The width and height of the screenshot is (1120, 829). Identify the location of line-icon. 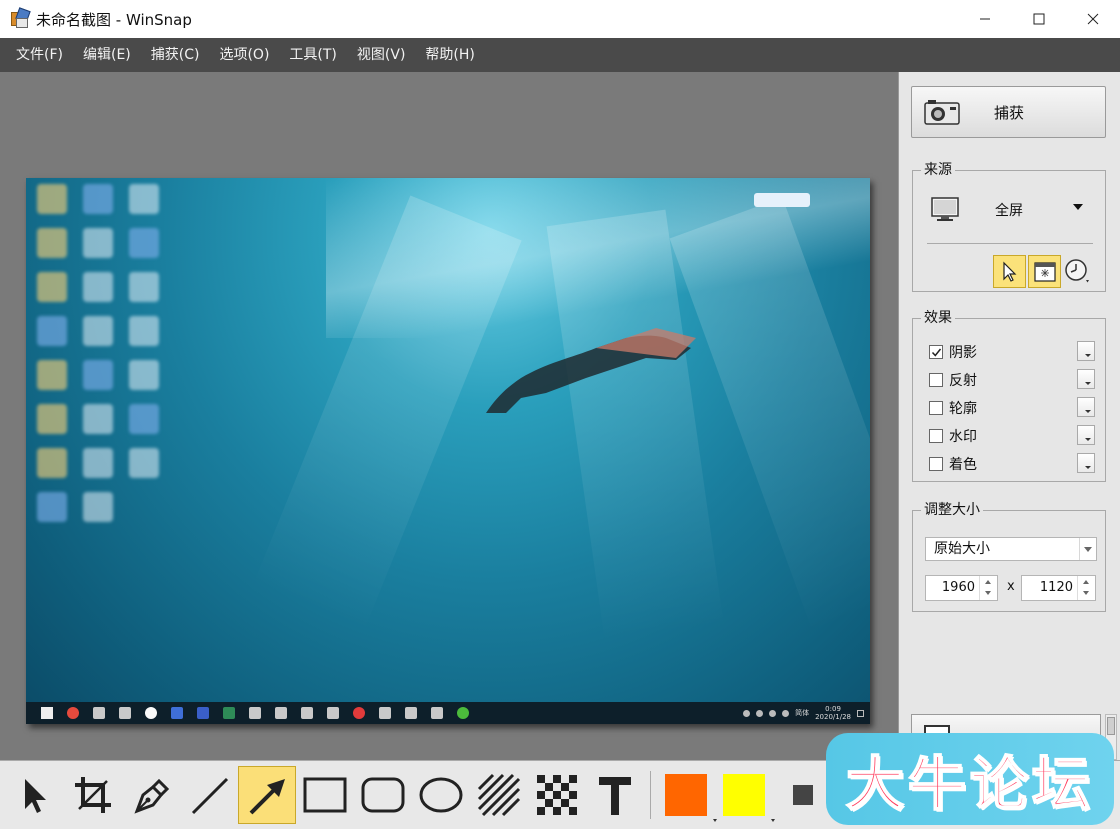
(210, 796).